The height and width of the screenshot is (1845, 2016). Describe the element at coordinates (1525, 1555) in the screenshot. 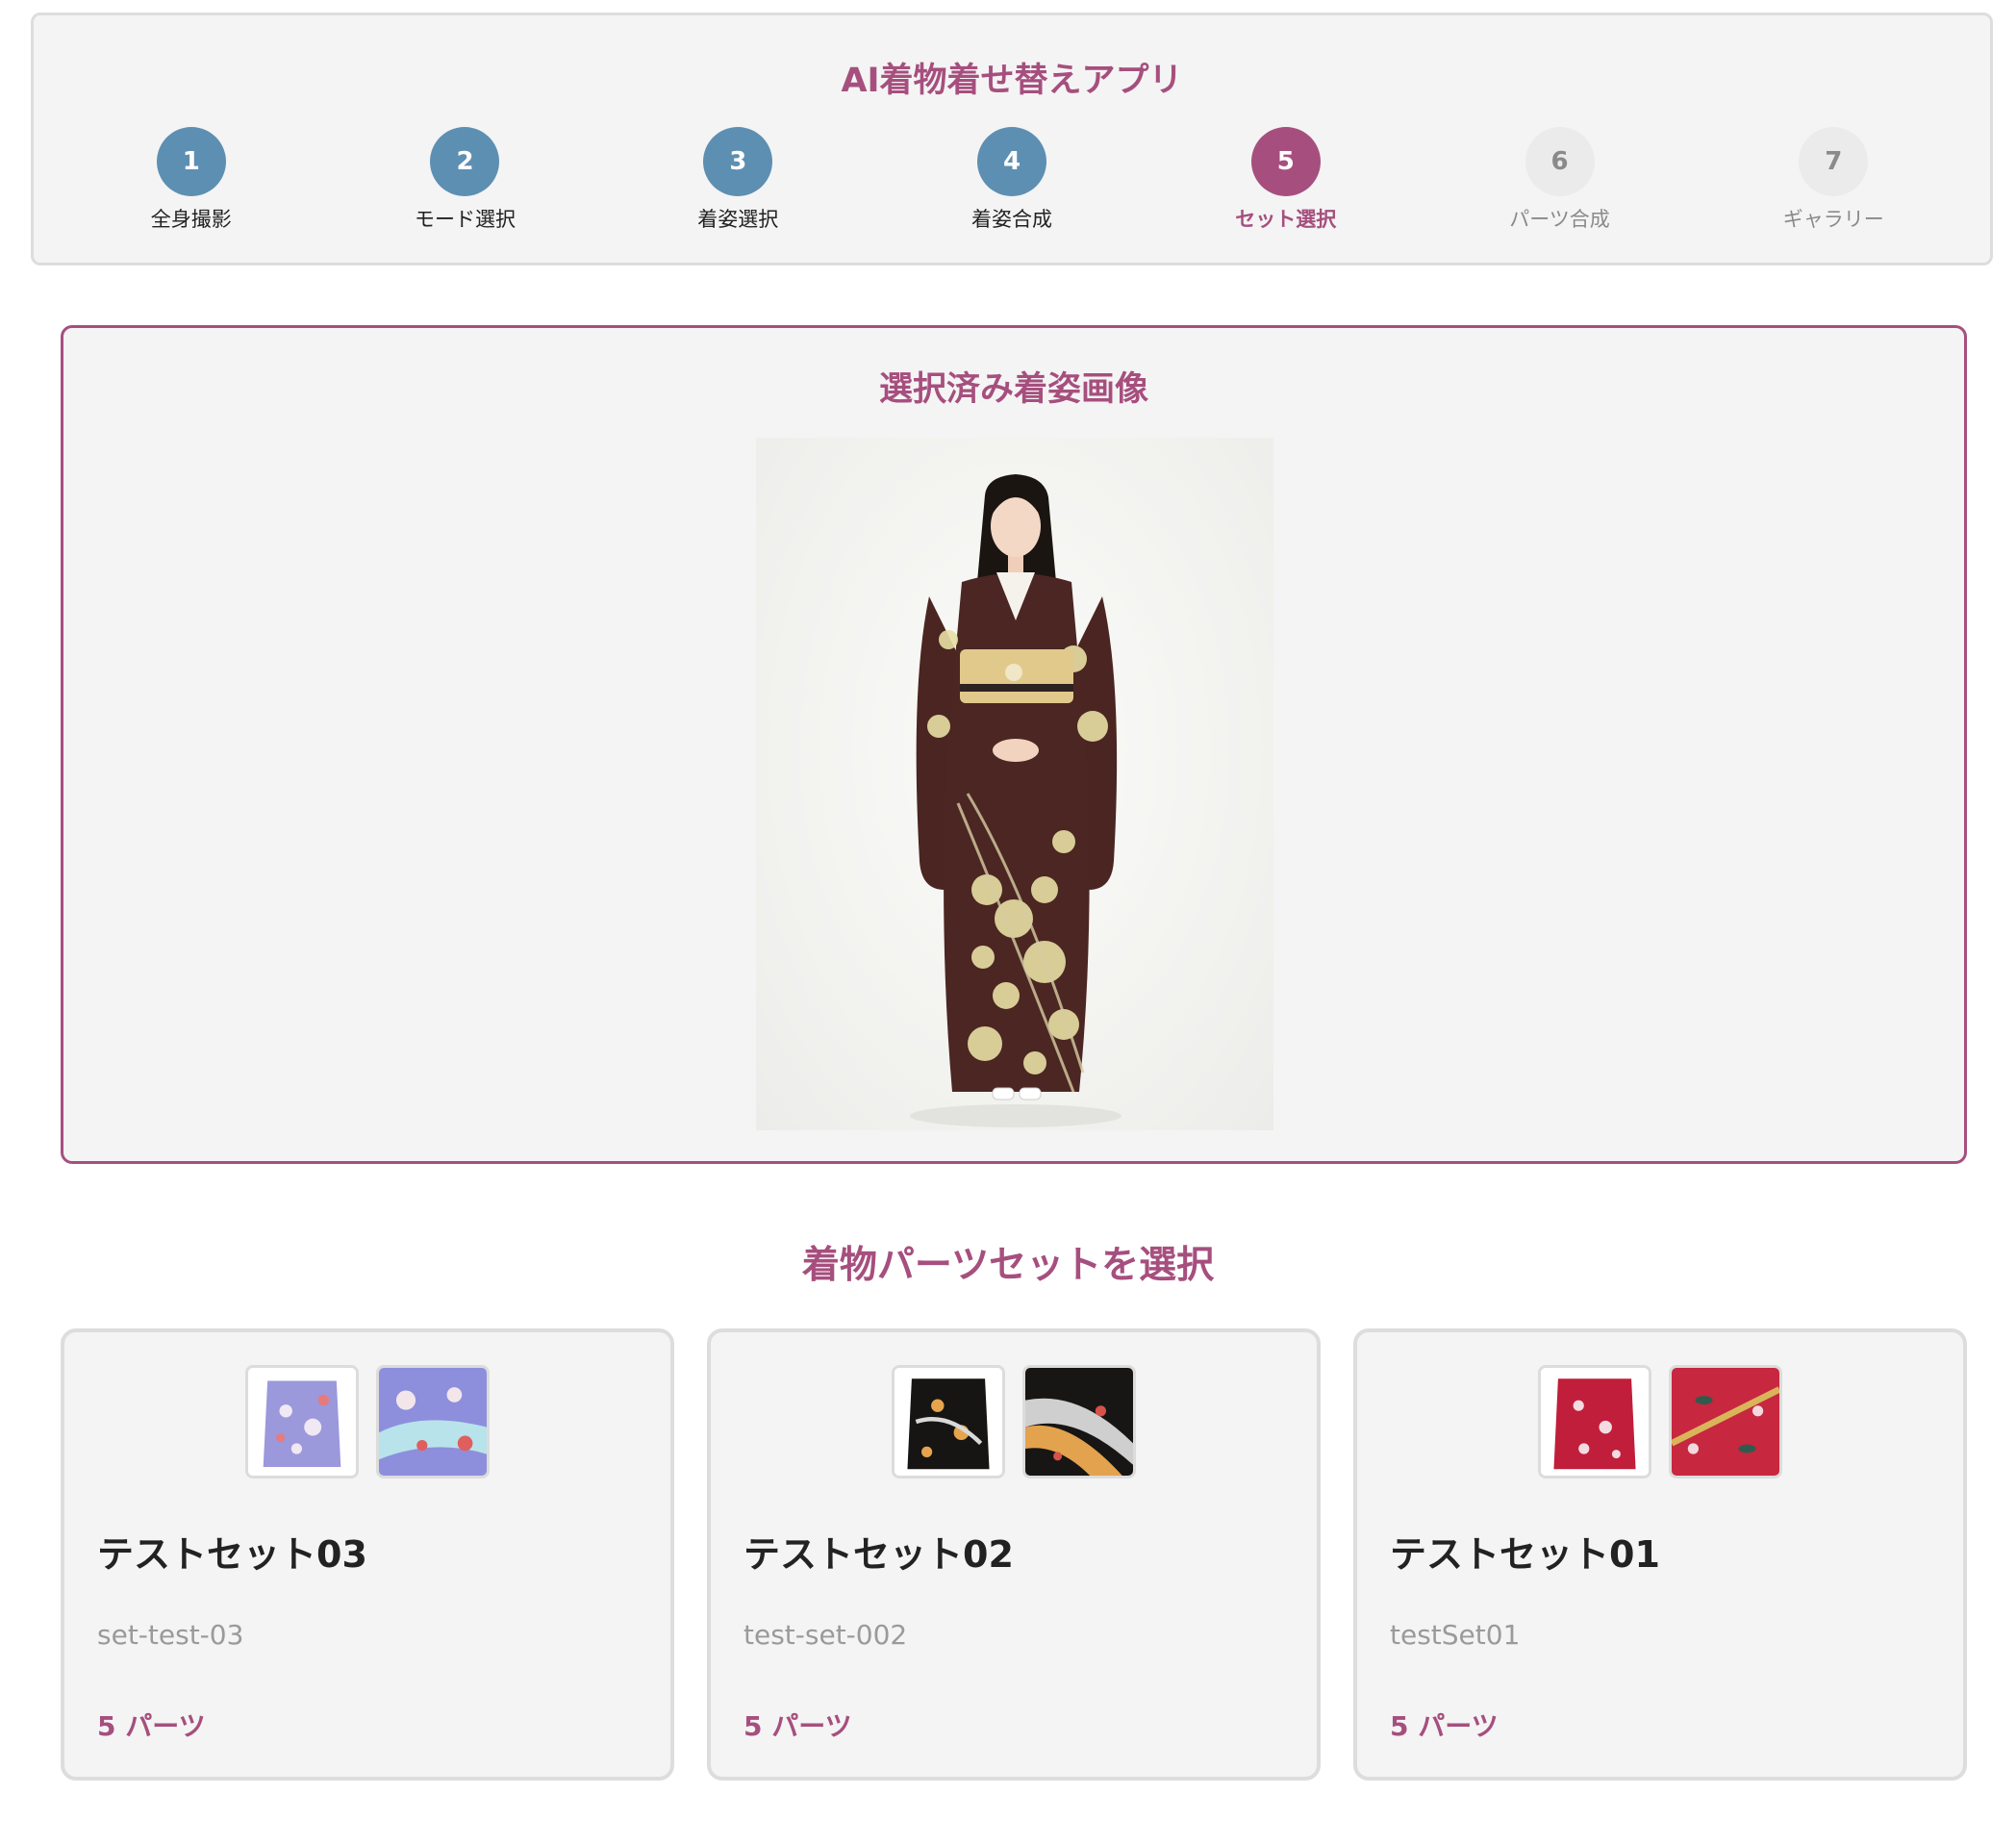

I see `set-name: テストセット01` at that location.